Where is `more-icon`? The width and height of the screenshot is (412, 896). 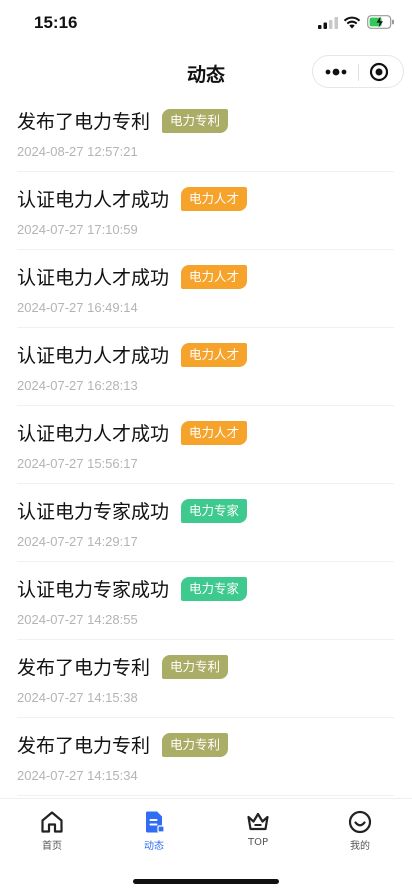 more-icon is located at coordinates (336, 72).